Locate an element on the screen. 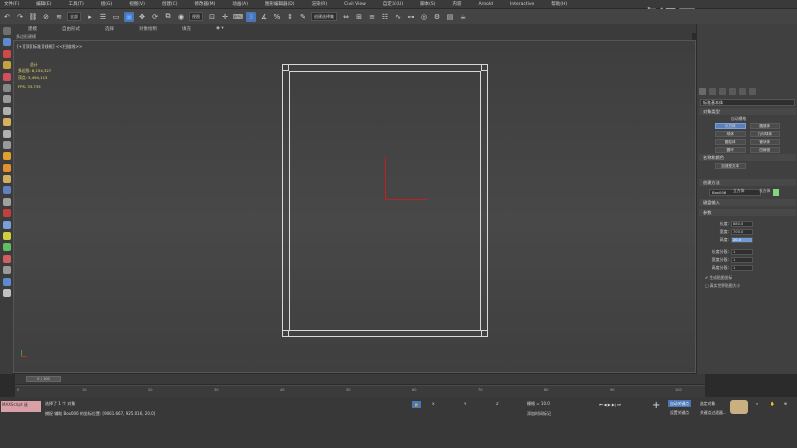 Image resolution: width=797 pixels, height=448 pixels. scene-icon is located at coordinates (6, 31).